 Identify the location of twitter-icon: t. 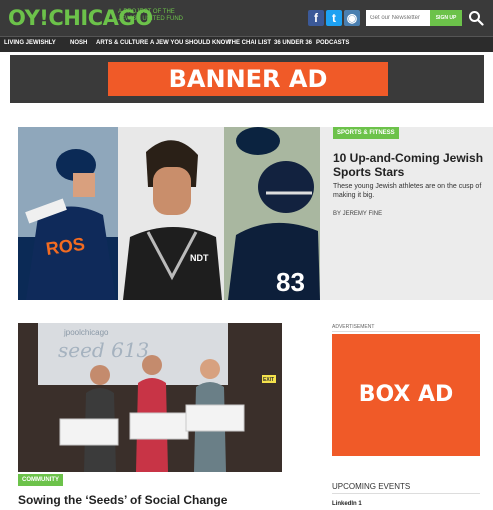
(334, 18).